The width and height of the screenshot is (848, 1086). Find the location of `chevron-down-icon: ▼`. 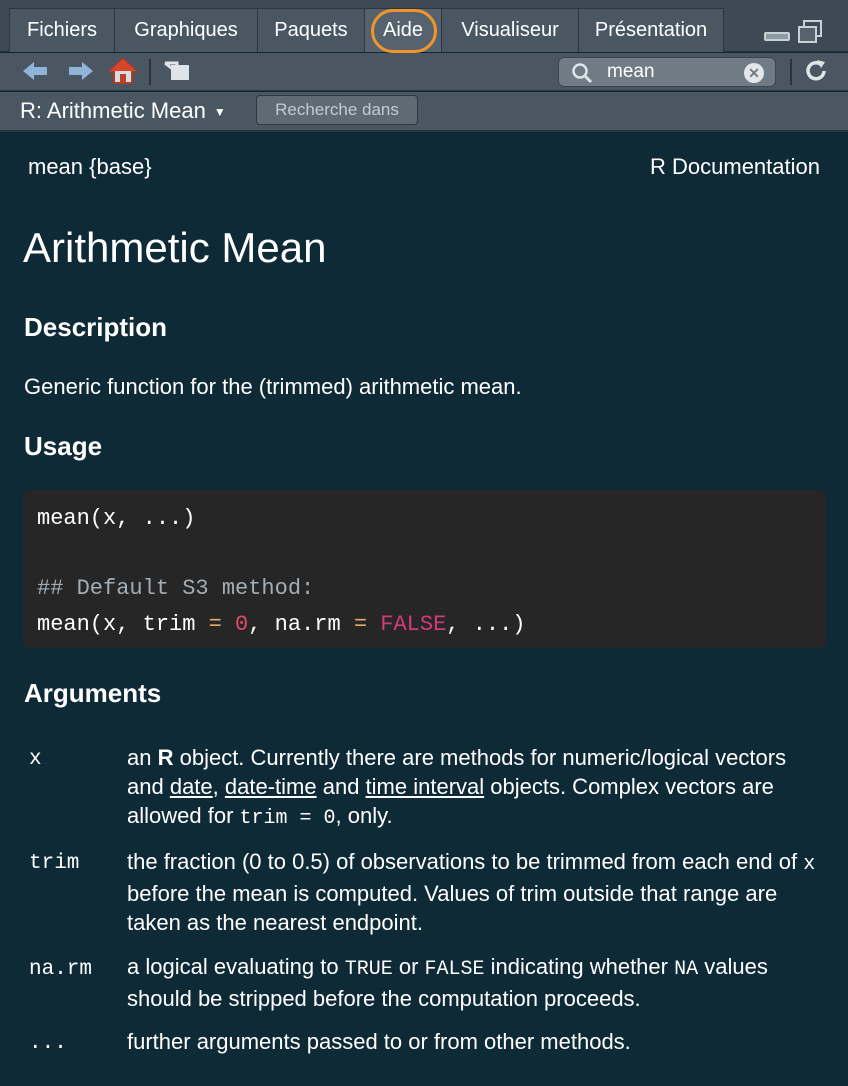

chevron-down-icon: ▼ is located at coordinates (219, 112).